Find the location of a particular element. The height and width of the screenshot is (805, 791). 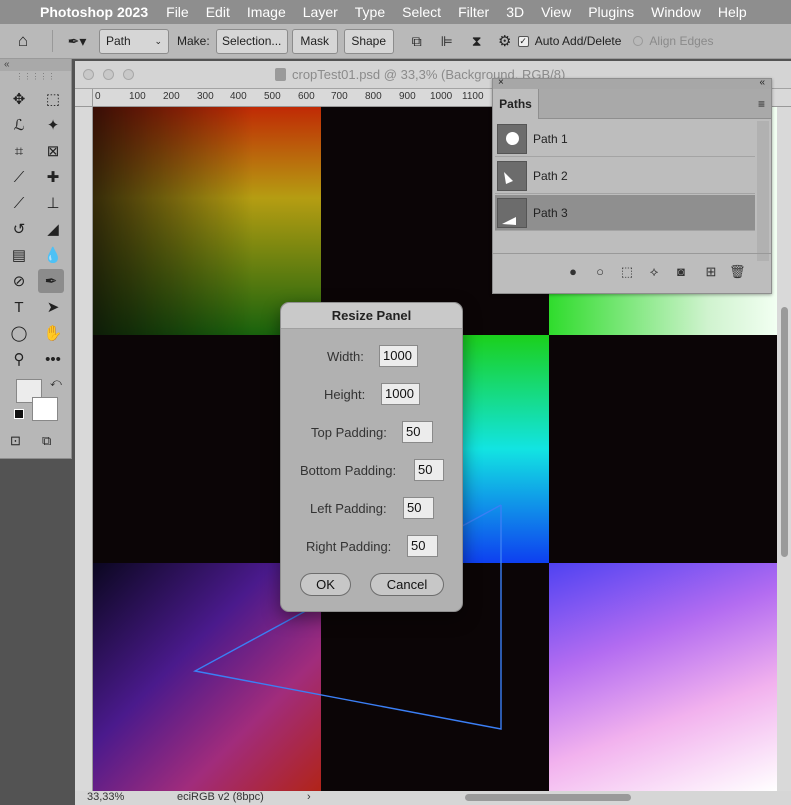

swap-colors-icon: ⤺ is located at coordinates (56, 383).